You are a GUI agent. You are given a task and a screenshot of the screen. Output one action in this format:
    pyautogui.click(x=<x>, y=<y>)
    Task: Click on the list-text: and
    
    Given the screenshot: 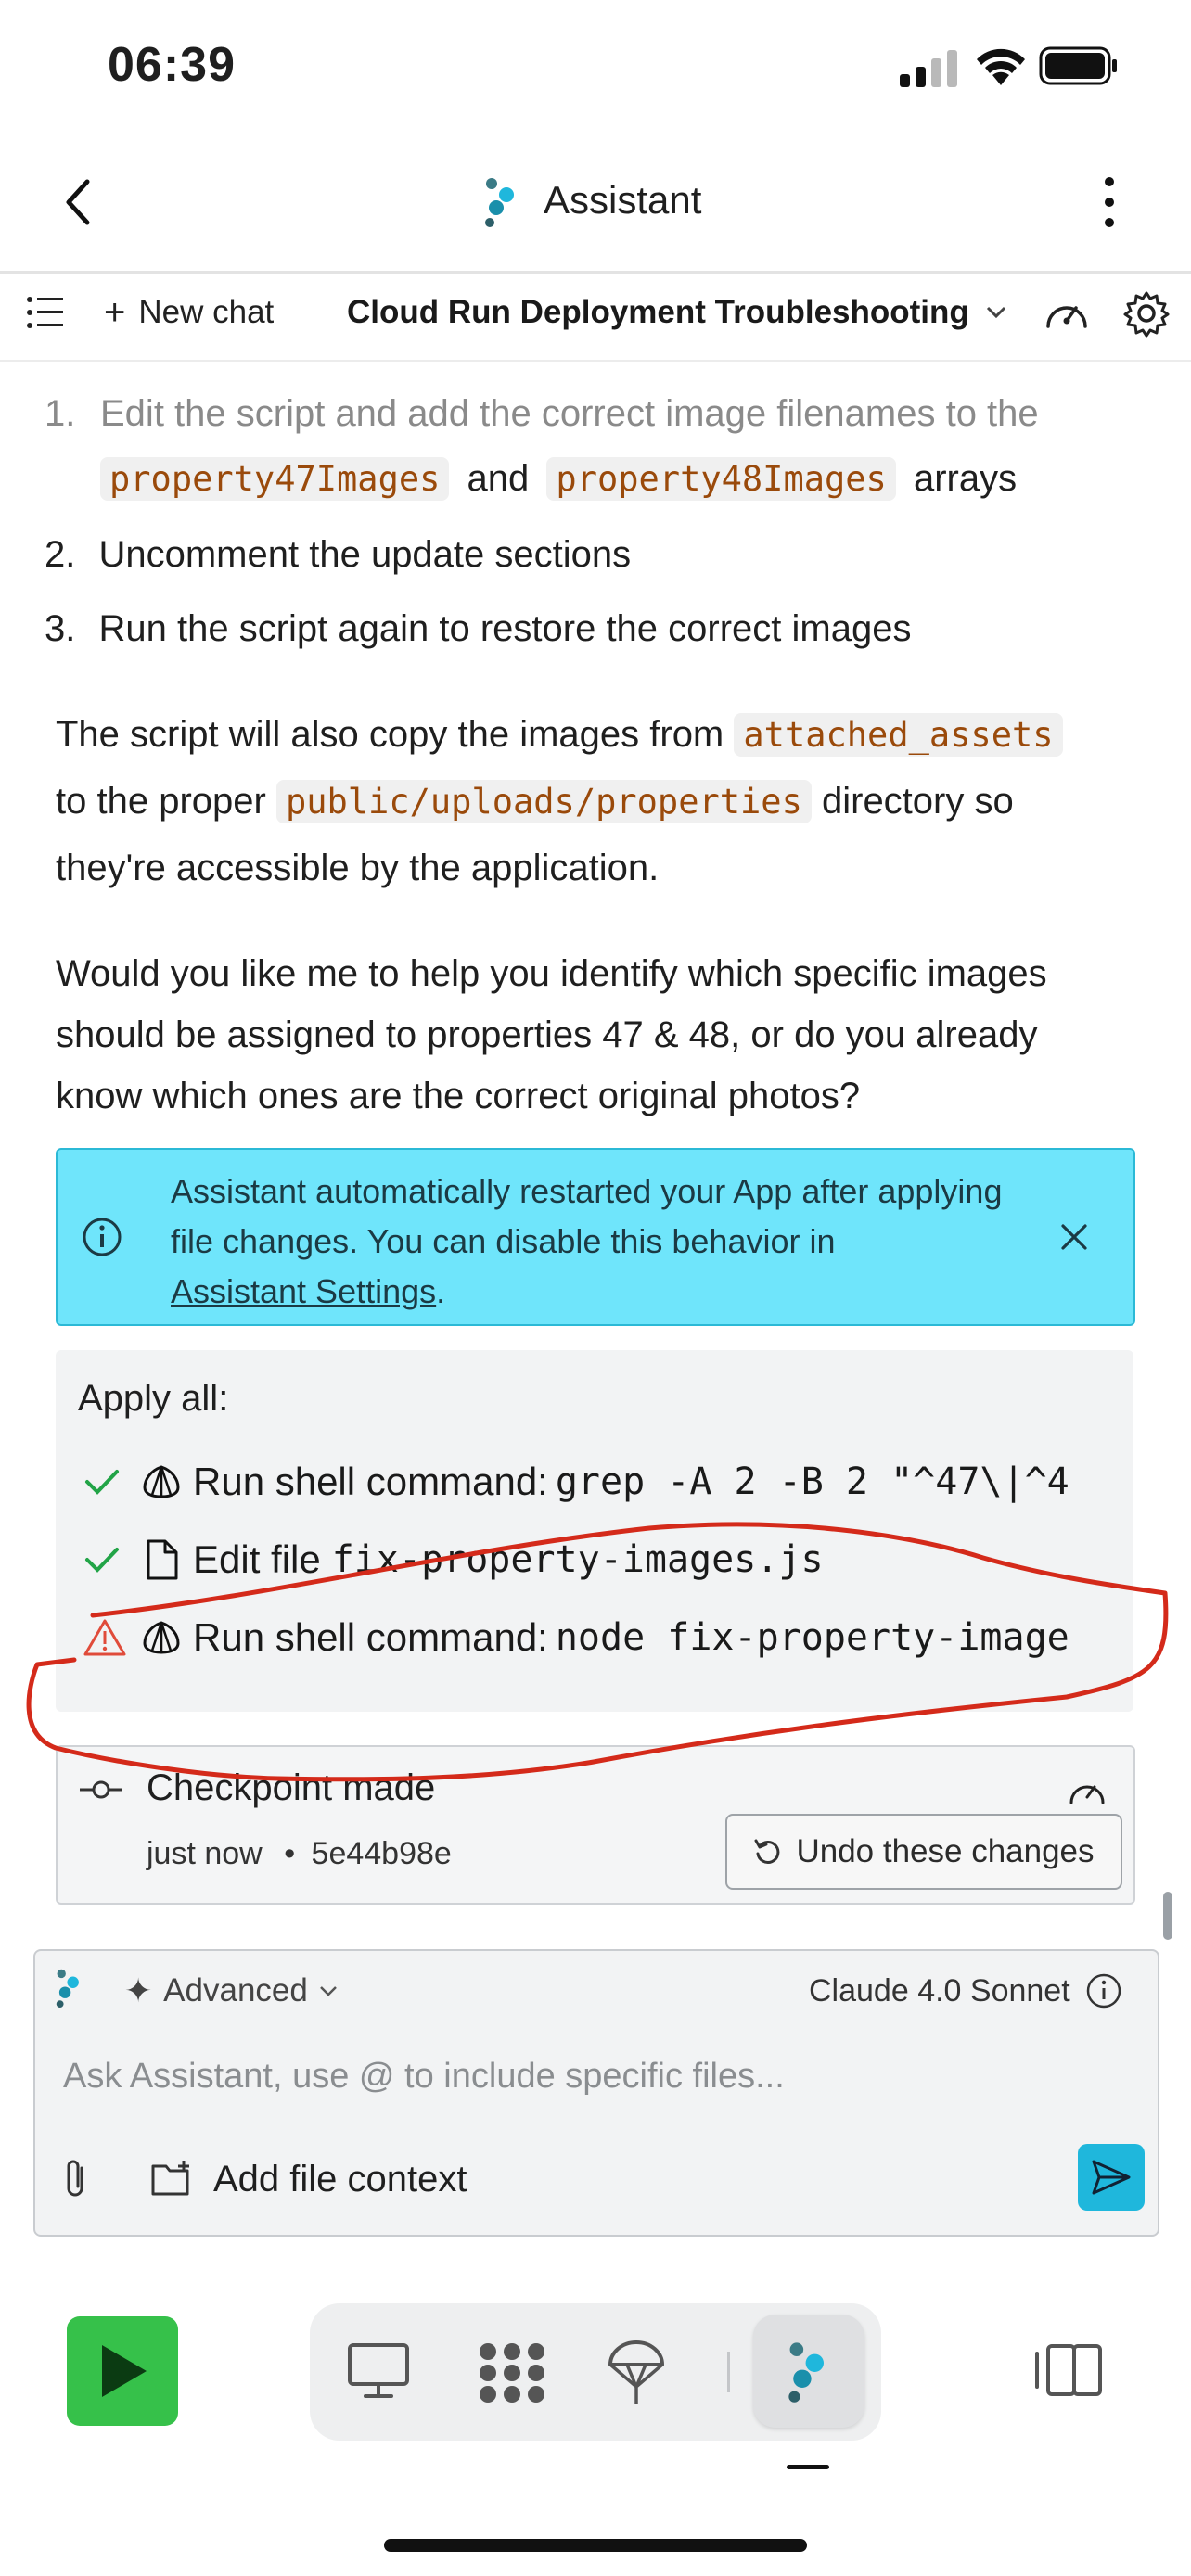 What is the action you would take?
    pyautogui.click(x=499, y=478)
    